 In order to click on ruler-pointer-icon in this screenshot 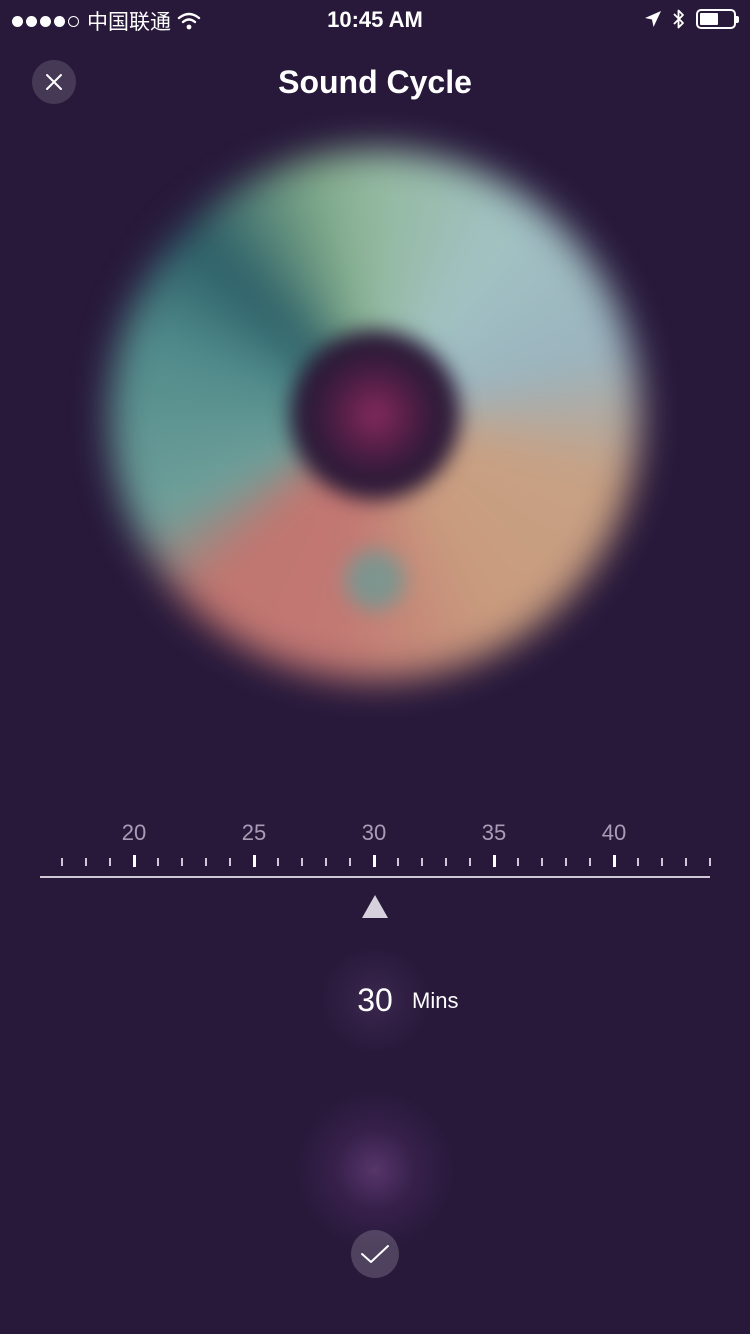, I will do `click(375, 906)`.